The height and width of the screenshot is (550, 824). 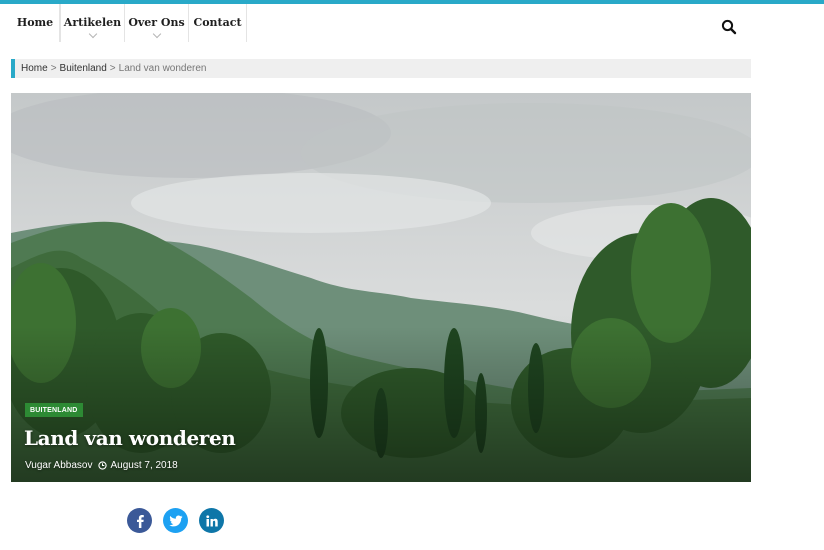 I want to click on search-button, so click(x=729, y=27).